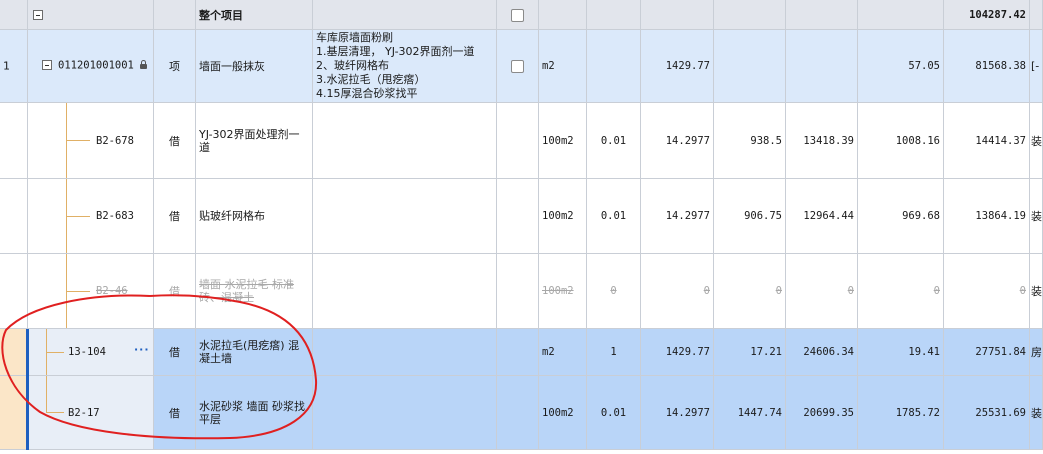  Describe the element at coordinates (352, 65) in the screenshot. I see `feature-line: 2、玻纤网格布` at that location.